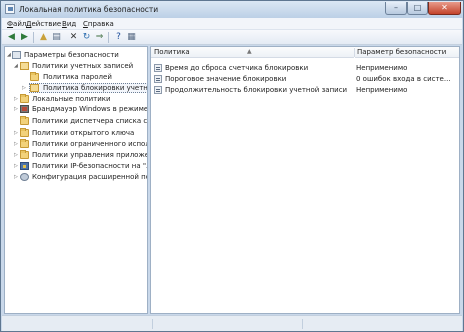  I want to click on tree-item-label: Политика блокировки учетной з, so click(95, 88).